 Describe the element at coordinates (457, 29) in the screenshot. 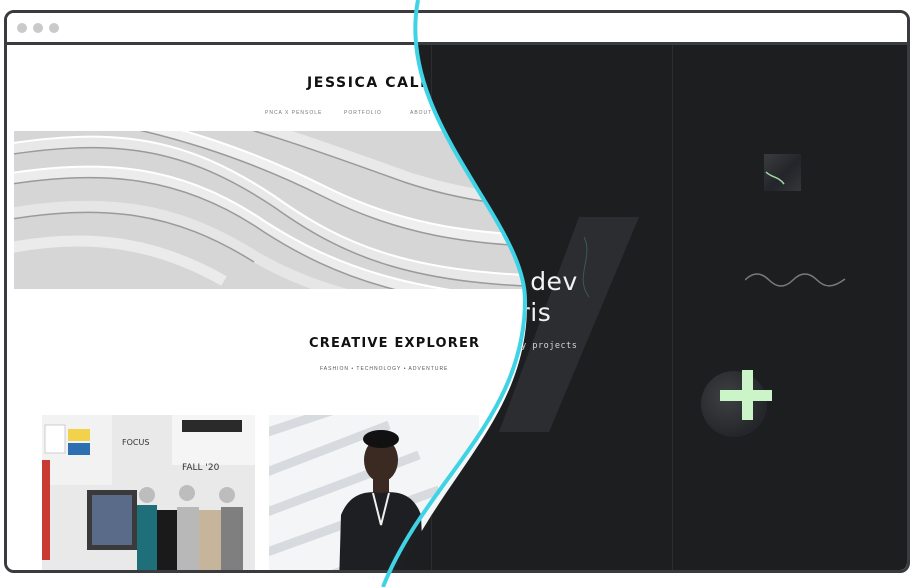

I see `browser-titlebar` at that location.